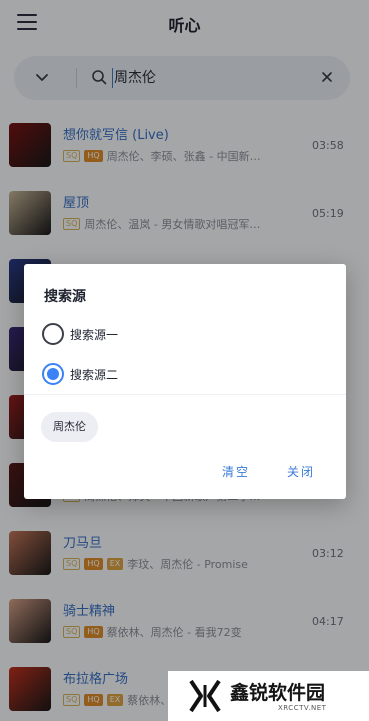 This screenshot has height=721, width=369. Describe the element at coordinates (65, 297) in the screenshot. I see `dialog-title: 搜索源` at that location.